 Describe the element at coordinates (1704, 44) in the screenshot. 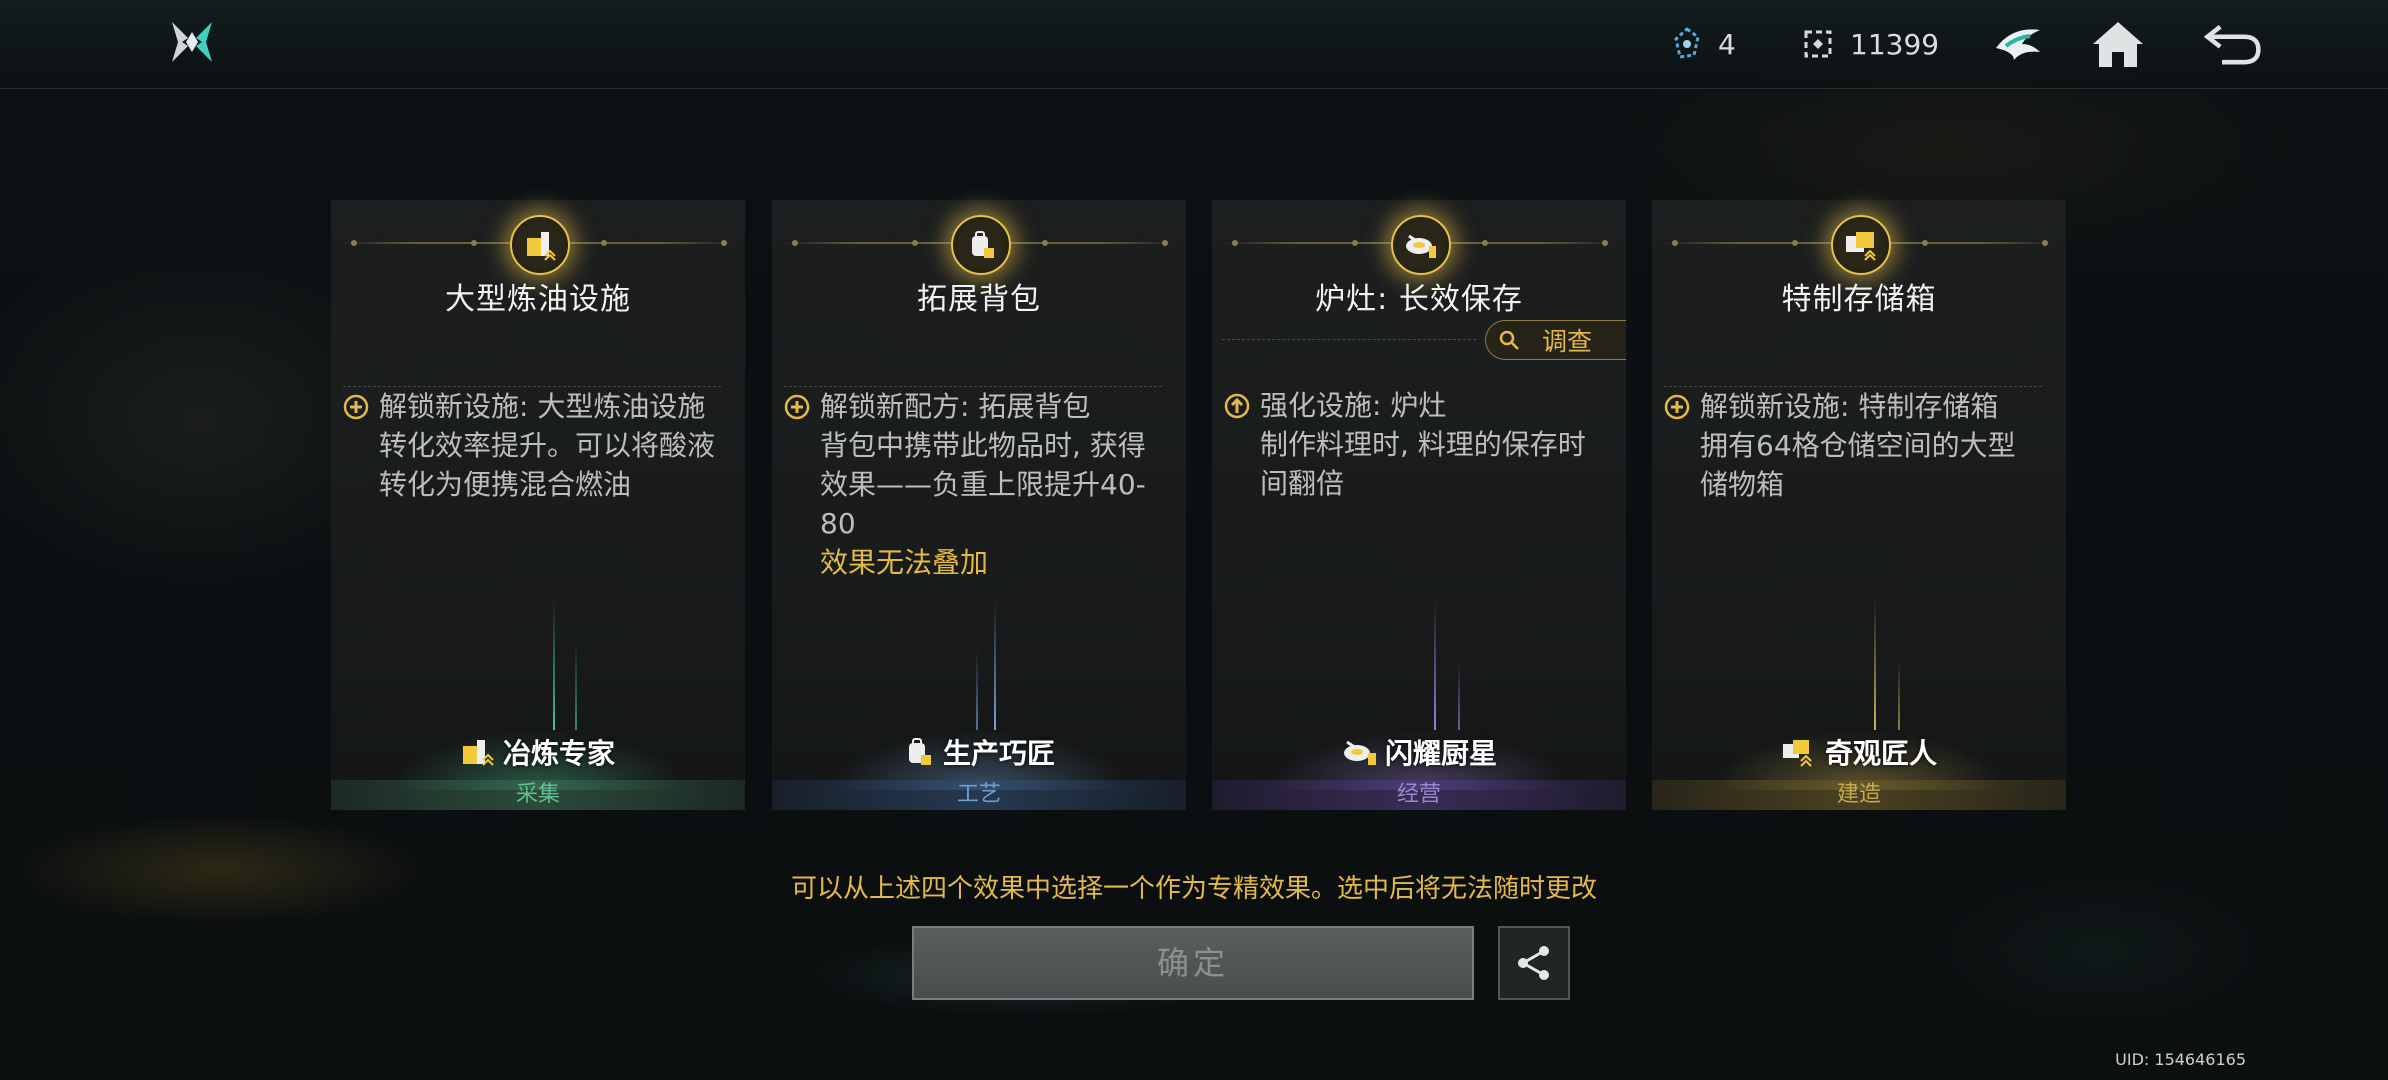

I see `resource-counter-1: 4` at that location.